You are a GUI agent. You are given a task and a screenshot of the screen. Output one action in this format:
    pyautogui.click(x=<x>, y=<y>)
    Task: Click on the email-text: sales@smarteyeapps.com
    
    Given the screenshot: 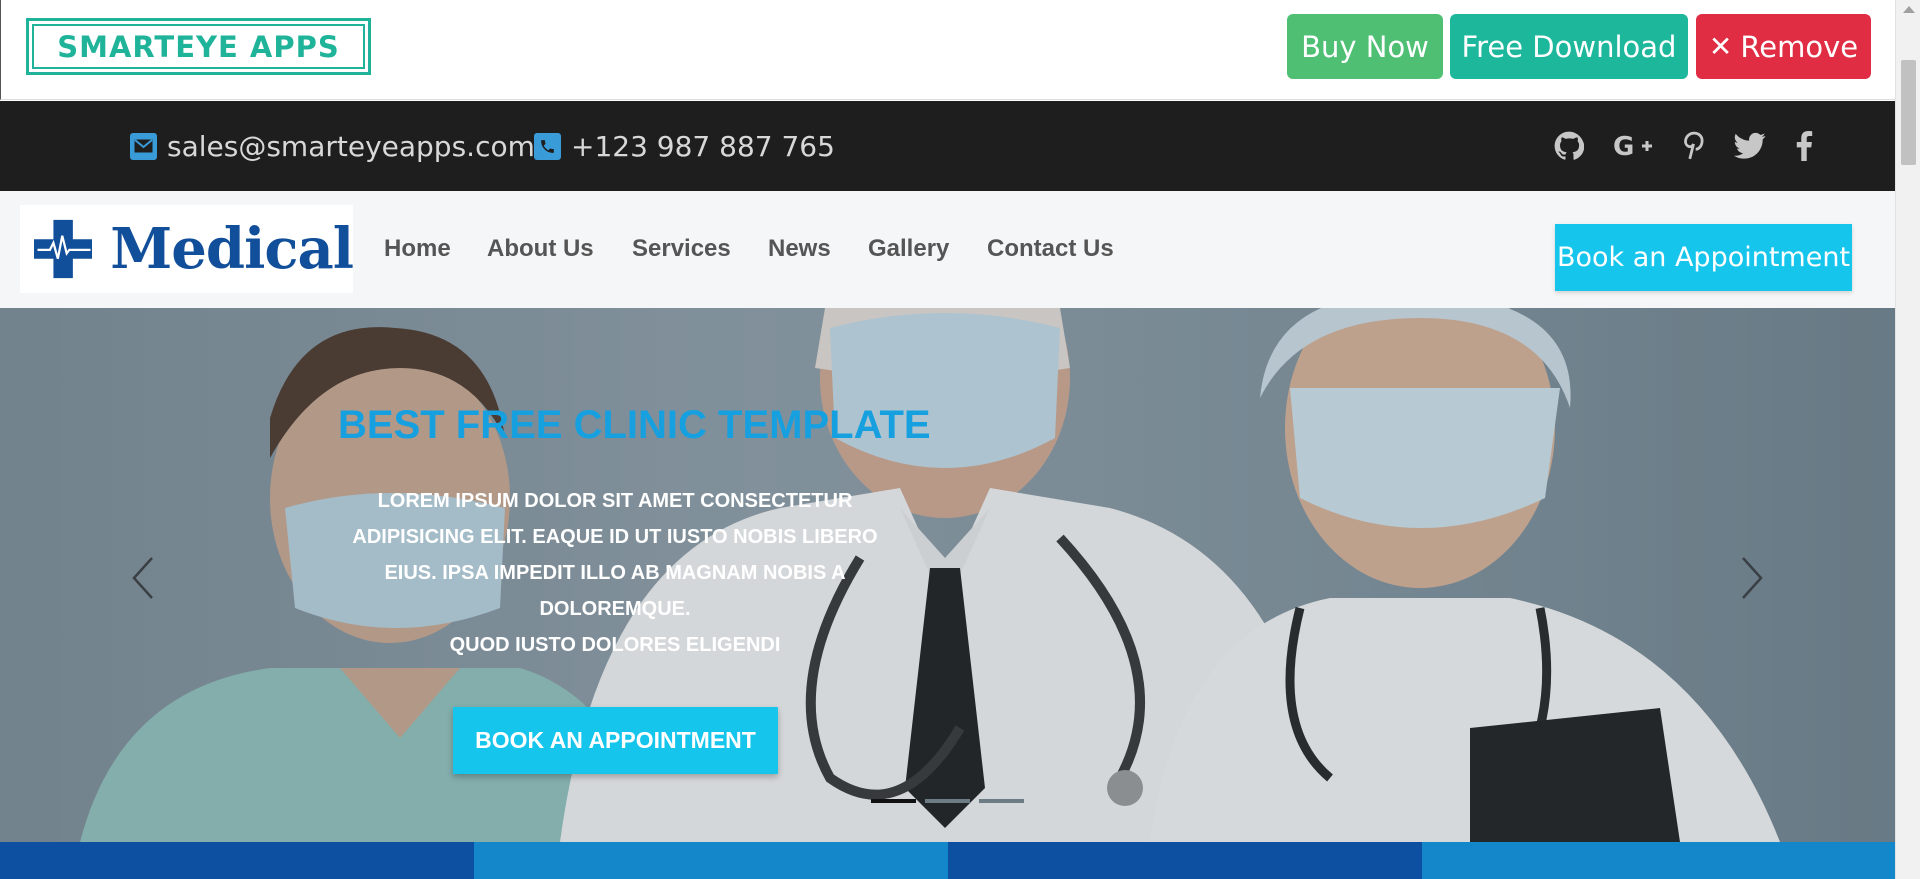 What is the action you would take?
    pyautogui.click(x=351, y=146)
    